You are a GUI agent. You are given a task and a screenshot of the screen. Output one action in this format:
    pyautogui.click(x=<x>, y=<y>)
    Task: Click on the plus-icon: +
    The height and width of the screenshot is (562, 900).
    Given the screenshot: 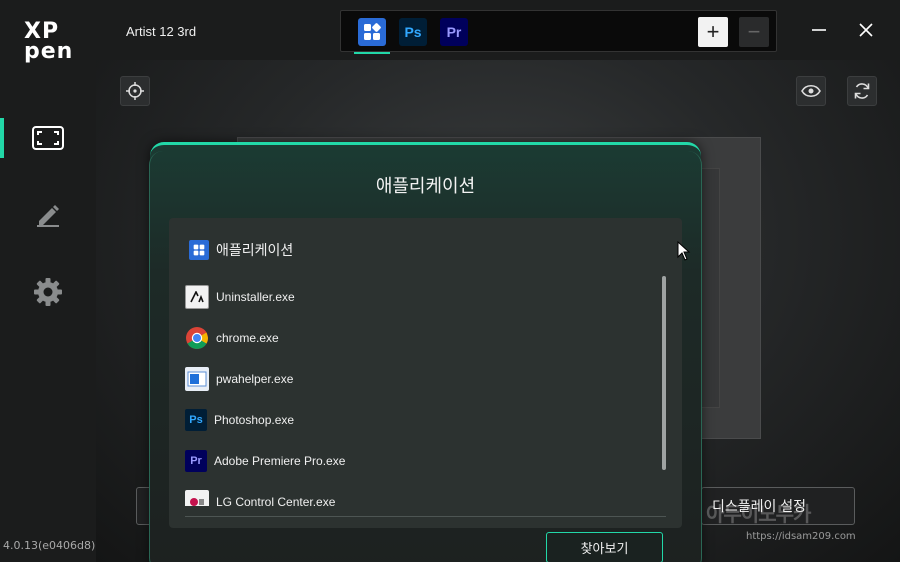 What is the action you would take?
    pyautogui.click(x=713, y=31)
    